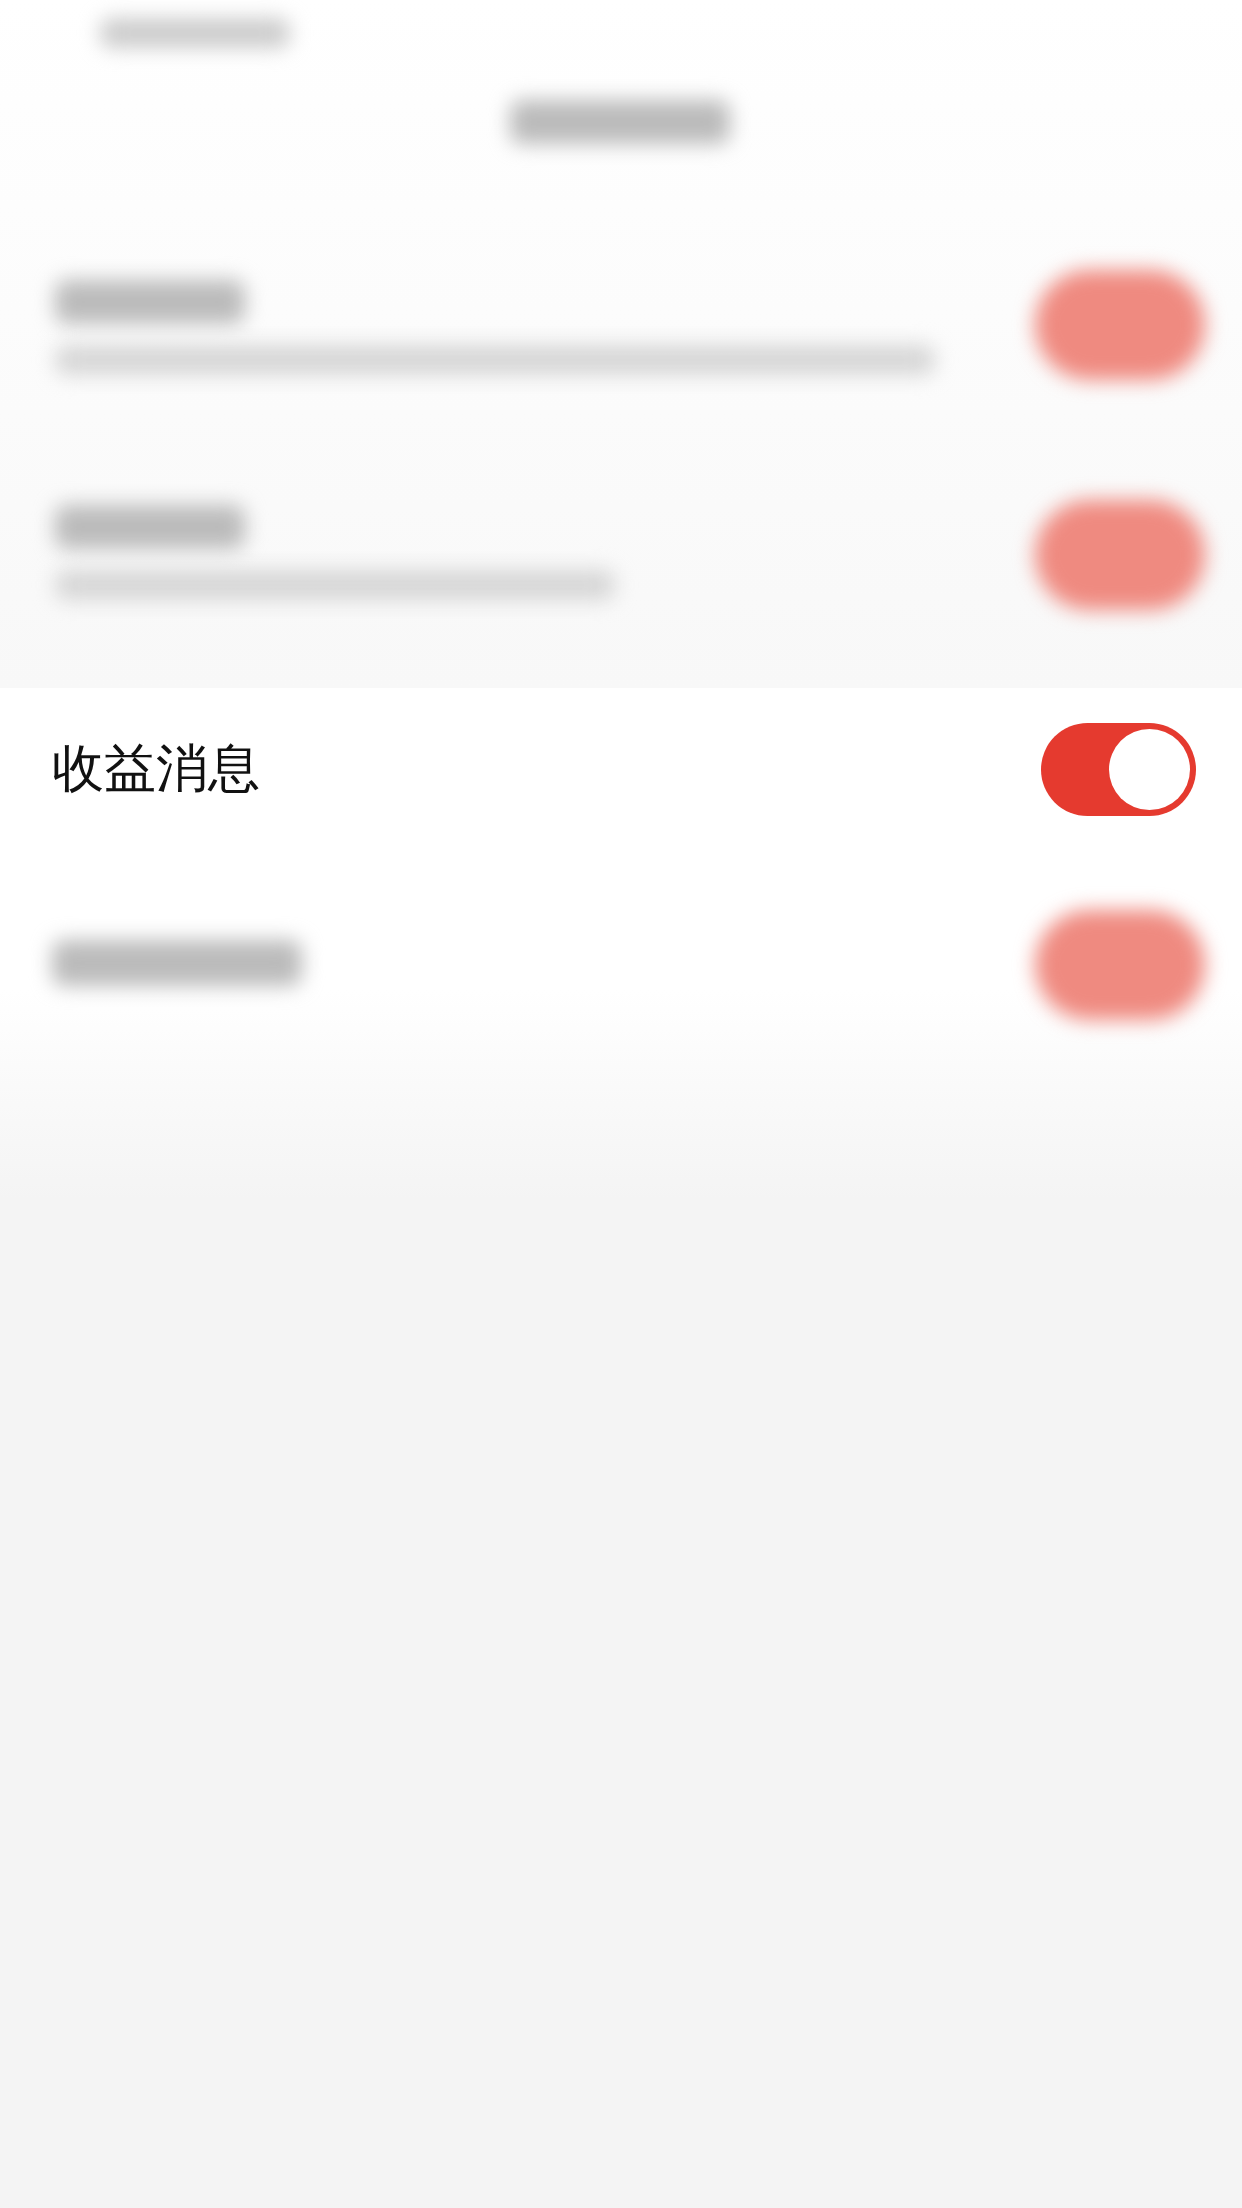 The height and width of the screenshot is (2208, 1242). I want to click on setting-label: 收益消息, so click(156, 768).